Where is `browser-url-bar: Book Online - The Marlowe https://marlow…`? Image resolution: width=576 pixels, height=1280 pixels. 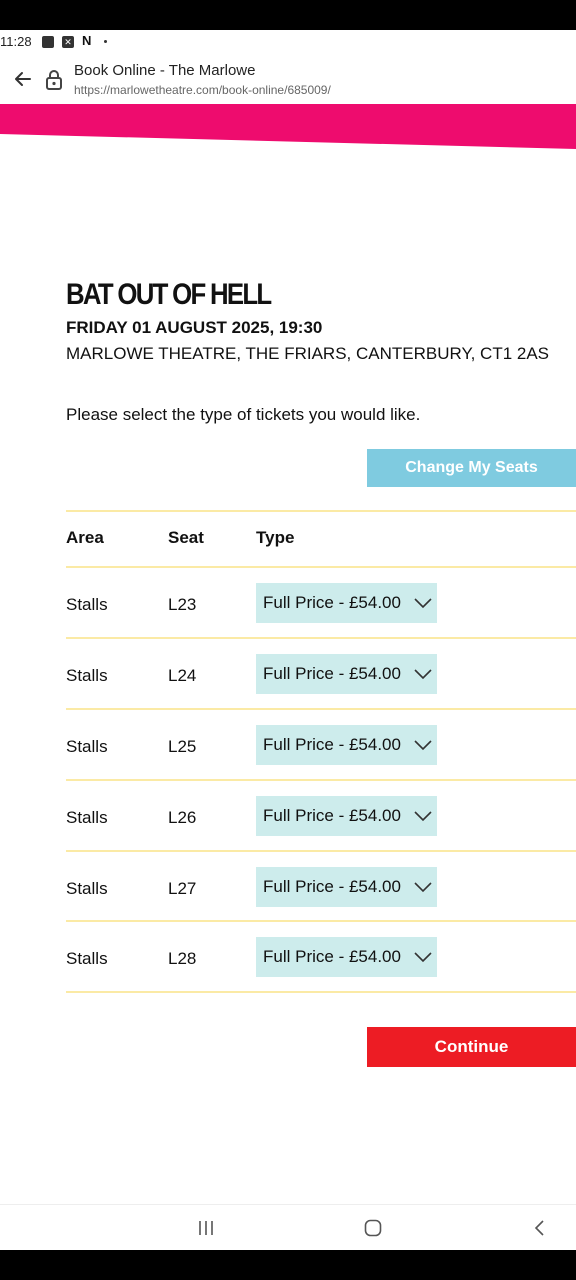
browser-url-bar: Book Online - The Marlowe https://marlow… is located at coordinates (288, 80).